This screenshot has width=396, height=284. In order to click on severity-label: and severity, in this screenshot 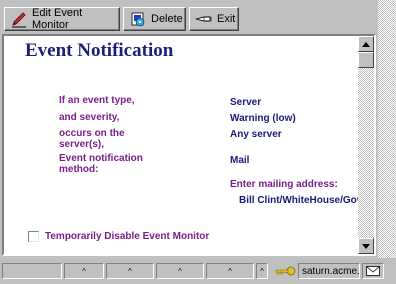, I will do `click(89, 117)`.